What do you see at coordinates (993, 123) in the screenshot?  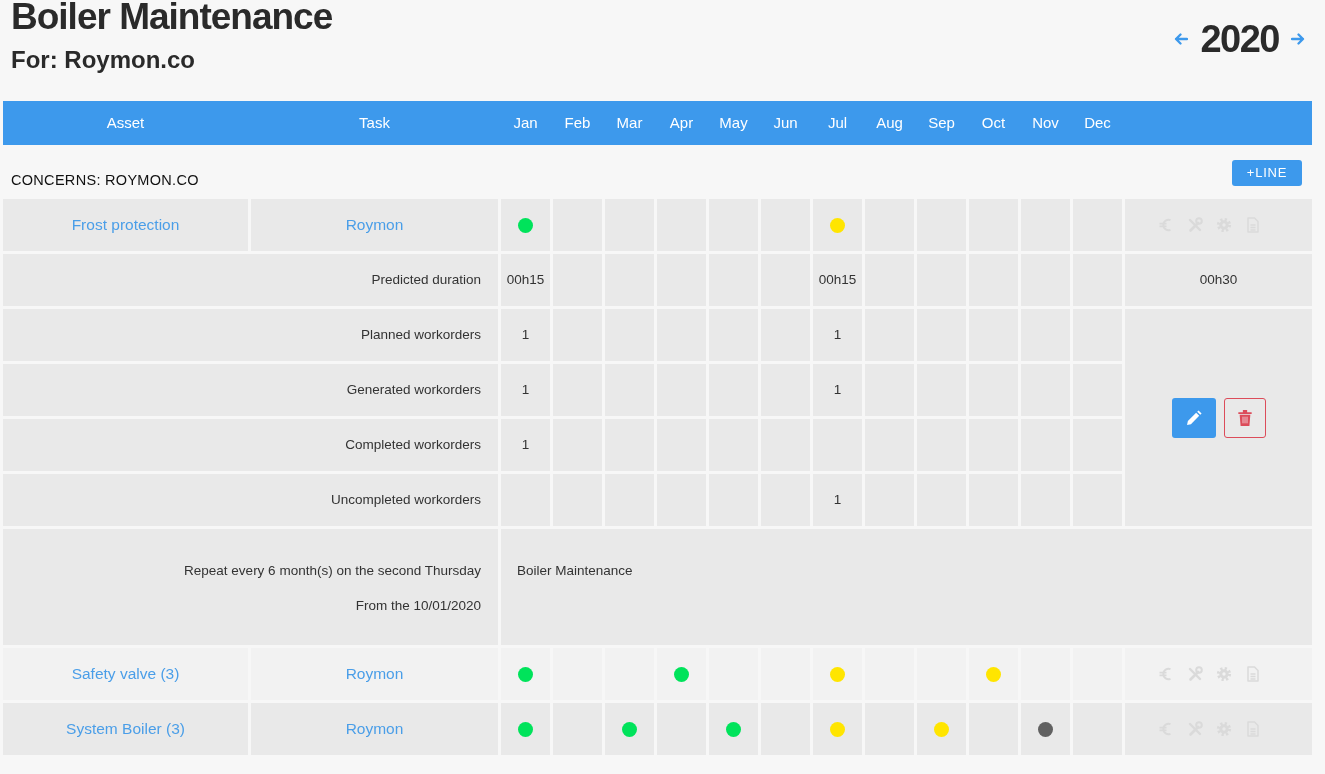 I see `column-header: Oct` at bounding box center [993, 123].